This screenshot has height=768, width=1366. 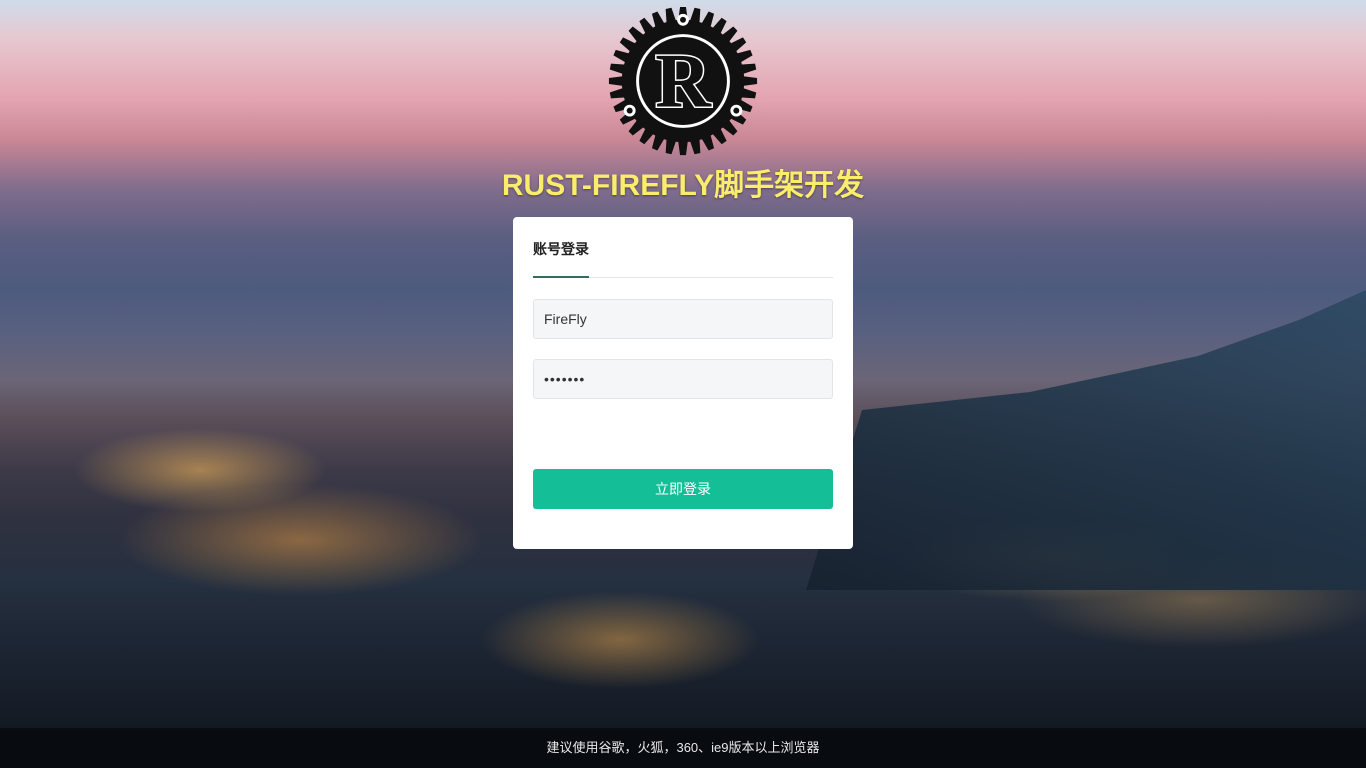 I want to click on password-input, so click(x=683, y=379).